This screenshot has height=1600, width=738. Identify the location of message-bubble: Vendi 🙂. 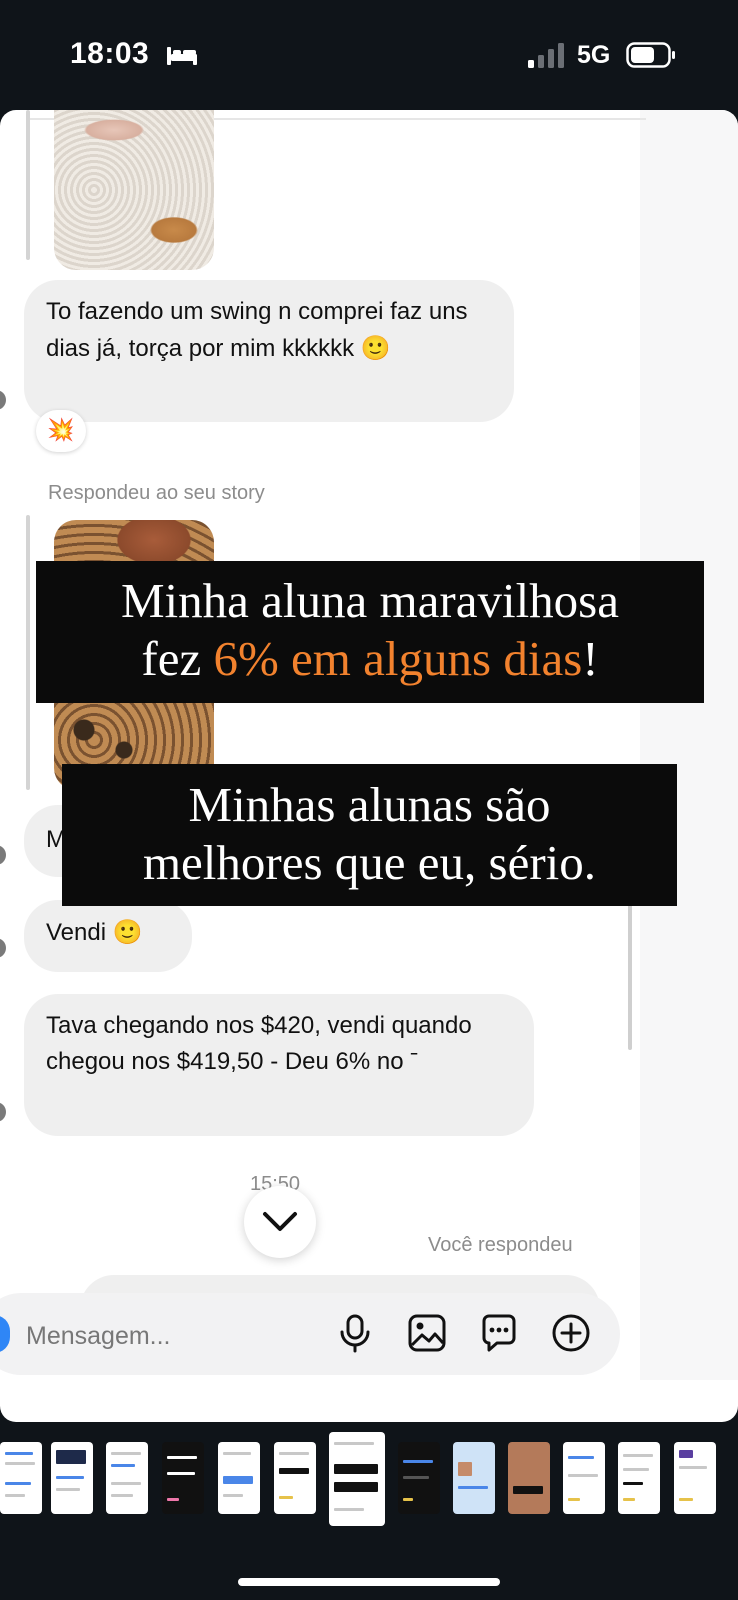
(108, 936).